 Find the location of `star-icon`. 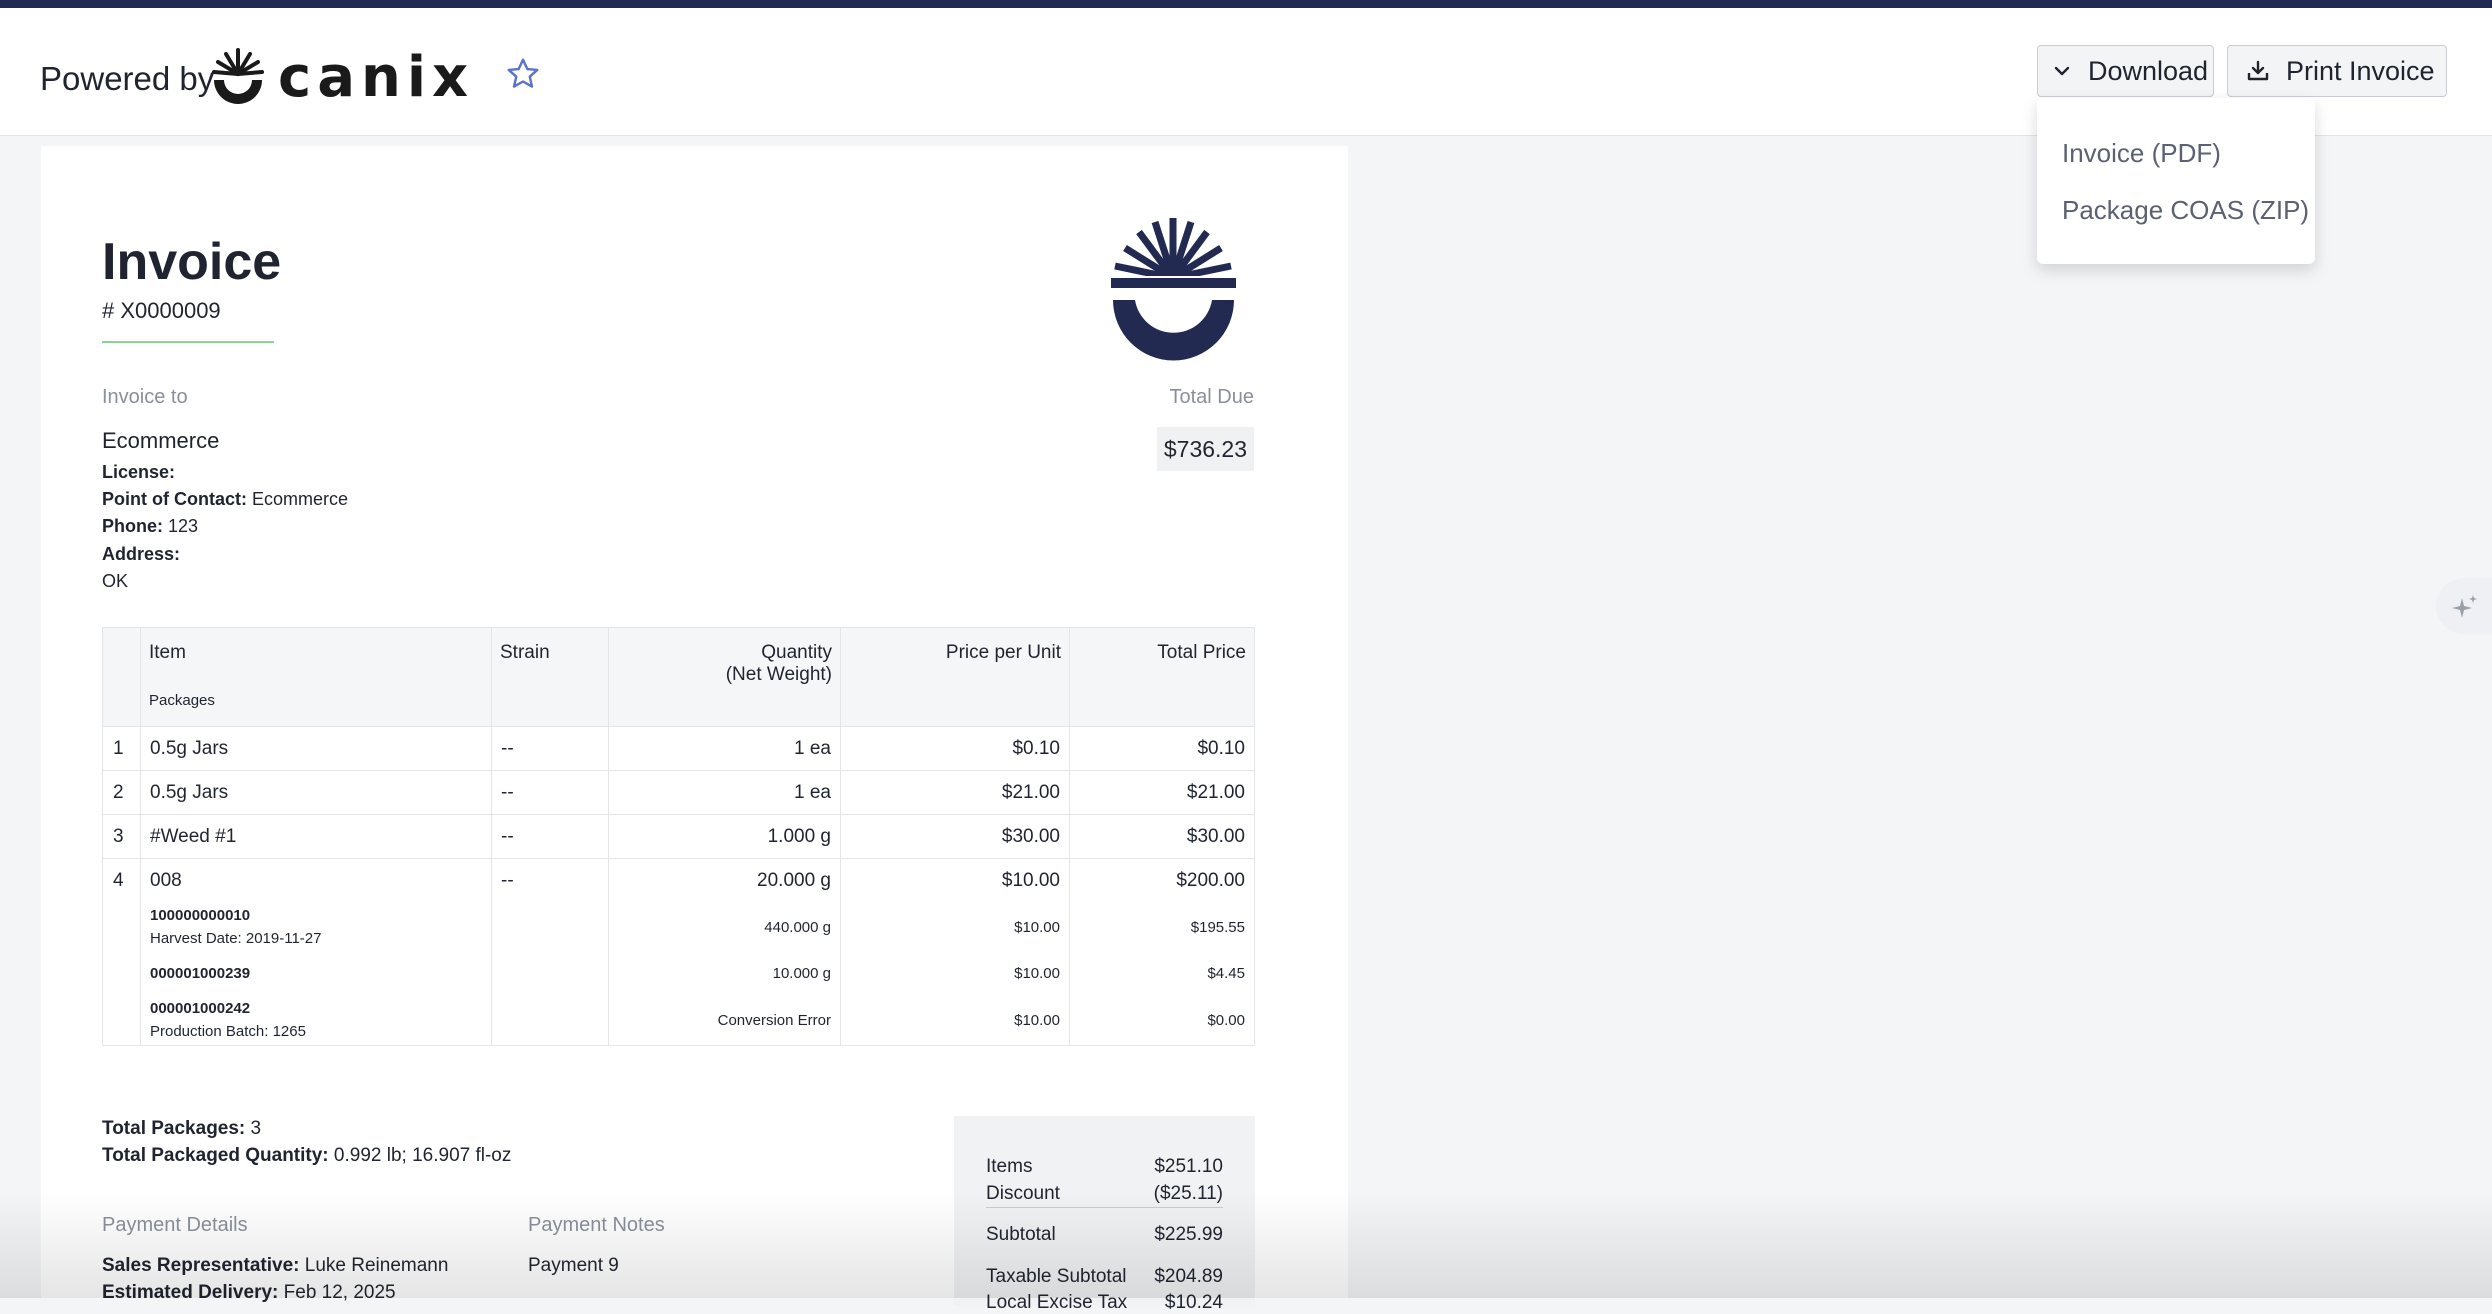

star-icon is located at coordinates (523, 74).